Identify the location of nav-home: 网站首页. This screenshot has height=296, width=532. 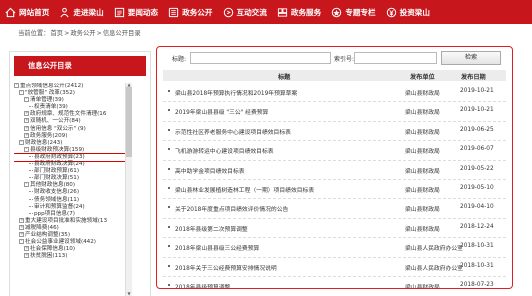
(27, 12).